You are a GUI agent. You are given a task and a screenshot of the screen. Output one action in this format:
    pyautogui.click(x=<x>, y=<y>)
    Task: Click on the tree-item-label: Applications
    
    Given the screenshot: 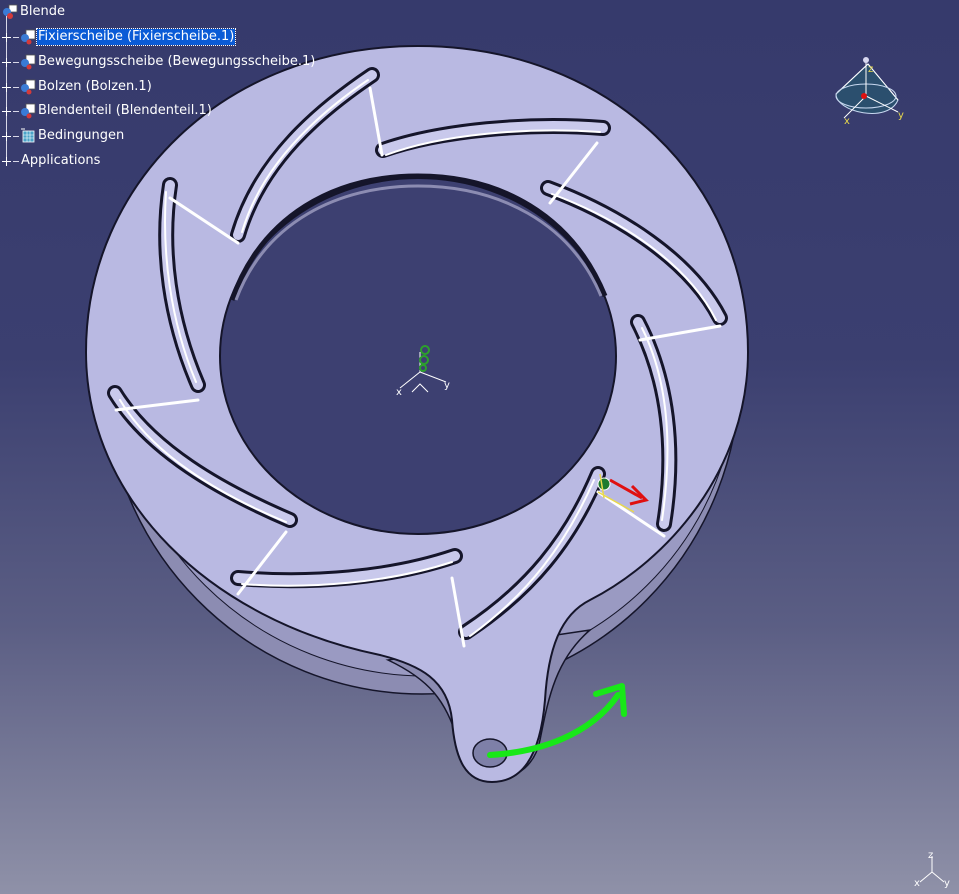 What is the action you would take?
    pyautogui.click(x=61, y=160)
    